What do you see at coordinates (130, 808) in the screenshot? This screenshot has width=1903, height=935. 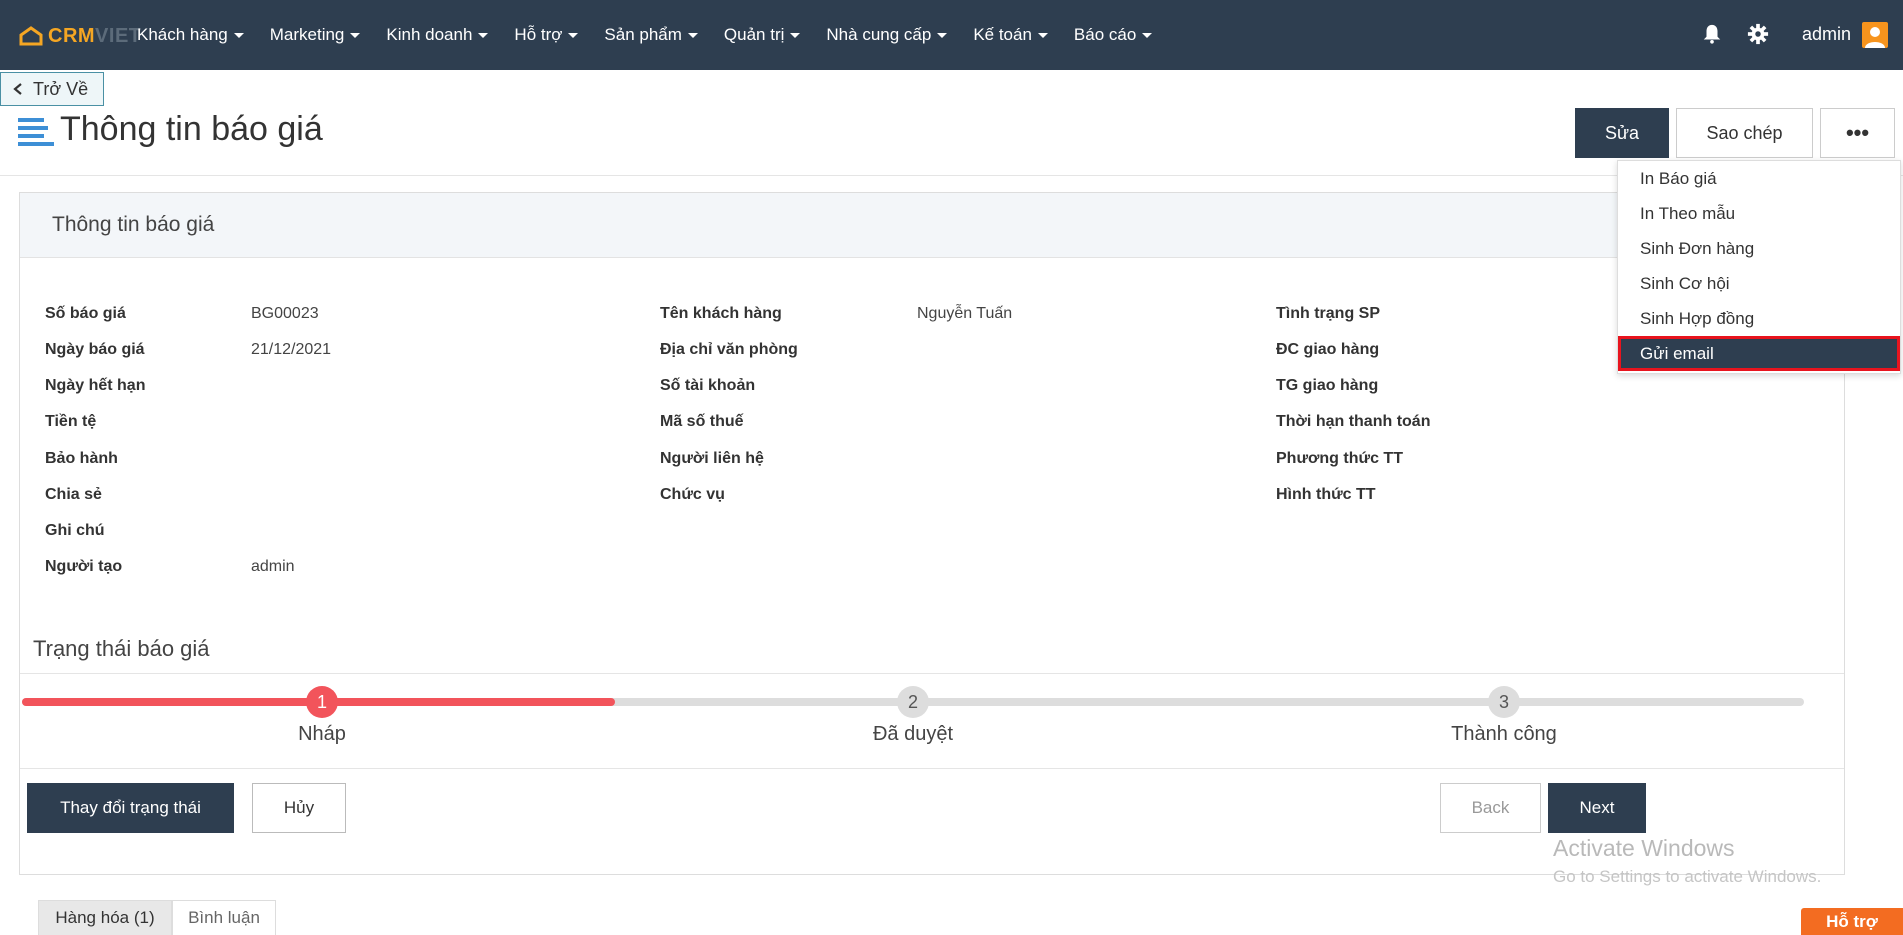 I see `change-status-button: Thay đổi trạng thái` at bounding box center [130, 808].